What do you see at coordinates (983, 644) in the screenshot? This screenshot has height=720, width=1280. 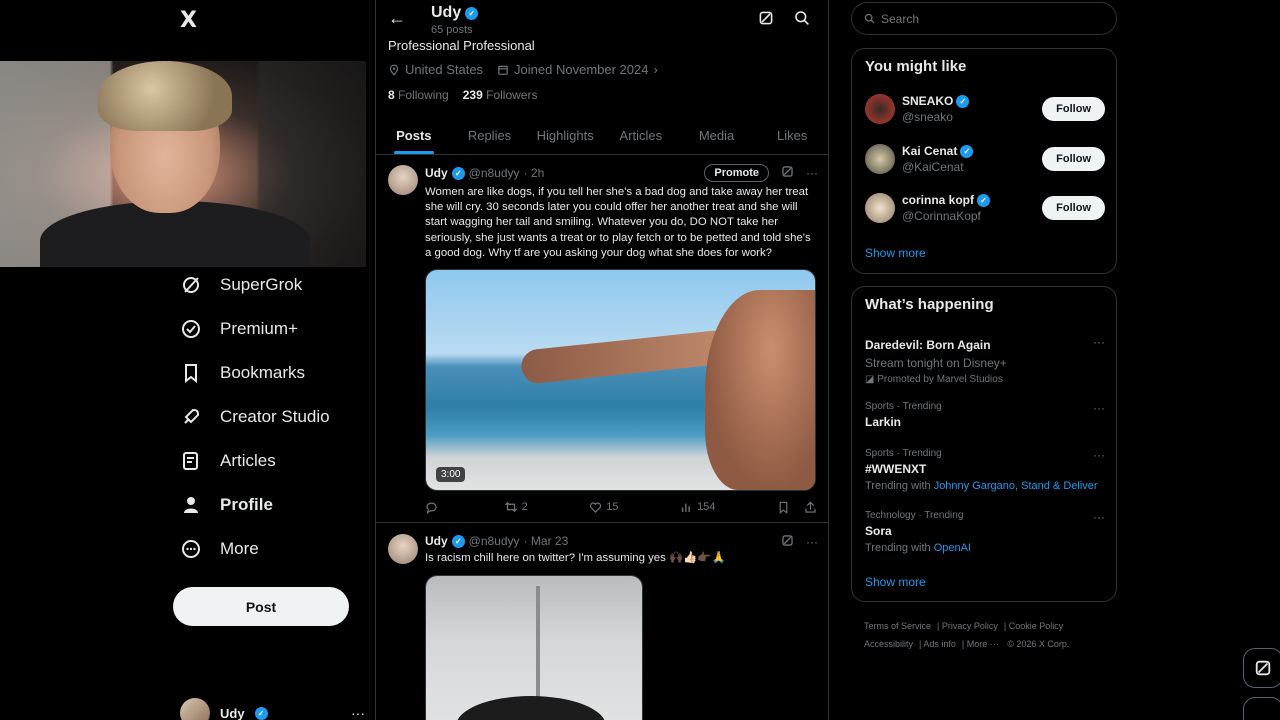 I see `footer-more: More ···` at bounding box center [983, 644].